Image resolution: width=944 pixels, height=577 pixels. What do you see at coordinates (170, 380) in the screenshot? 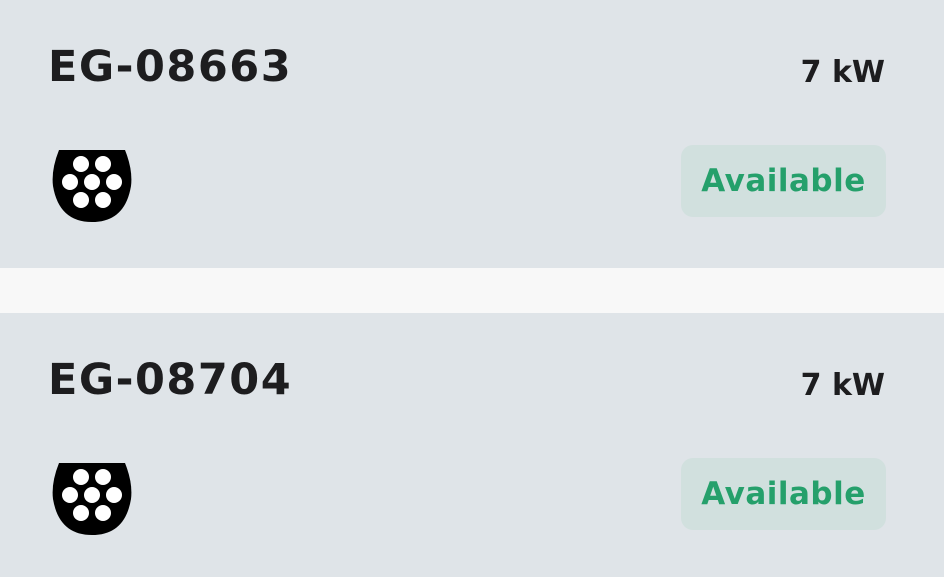
I see `charger-id: EG-08704` at bounding box center [170, 380].